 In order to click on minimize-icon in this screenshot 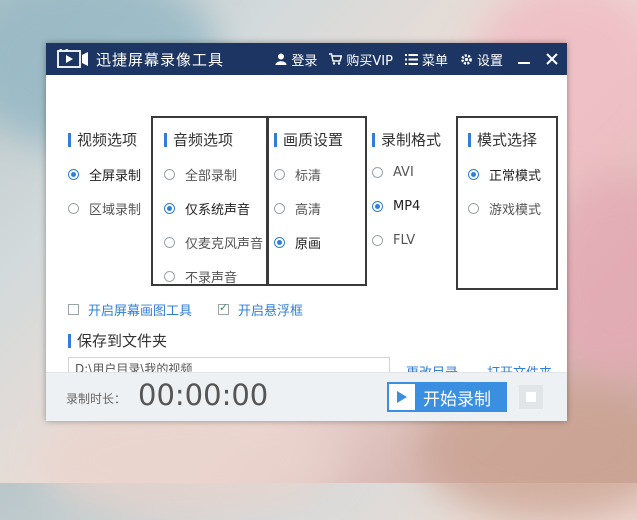, I will do `click(524, 63)`.